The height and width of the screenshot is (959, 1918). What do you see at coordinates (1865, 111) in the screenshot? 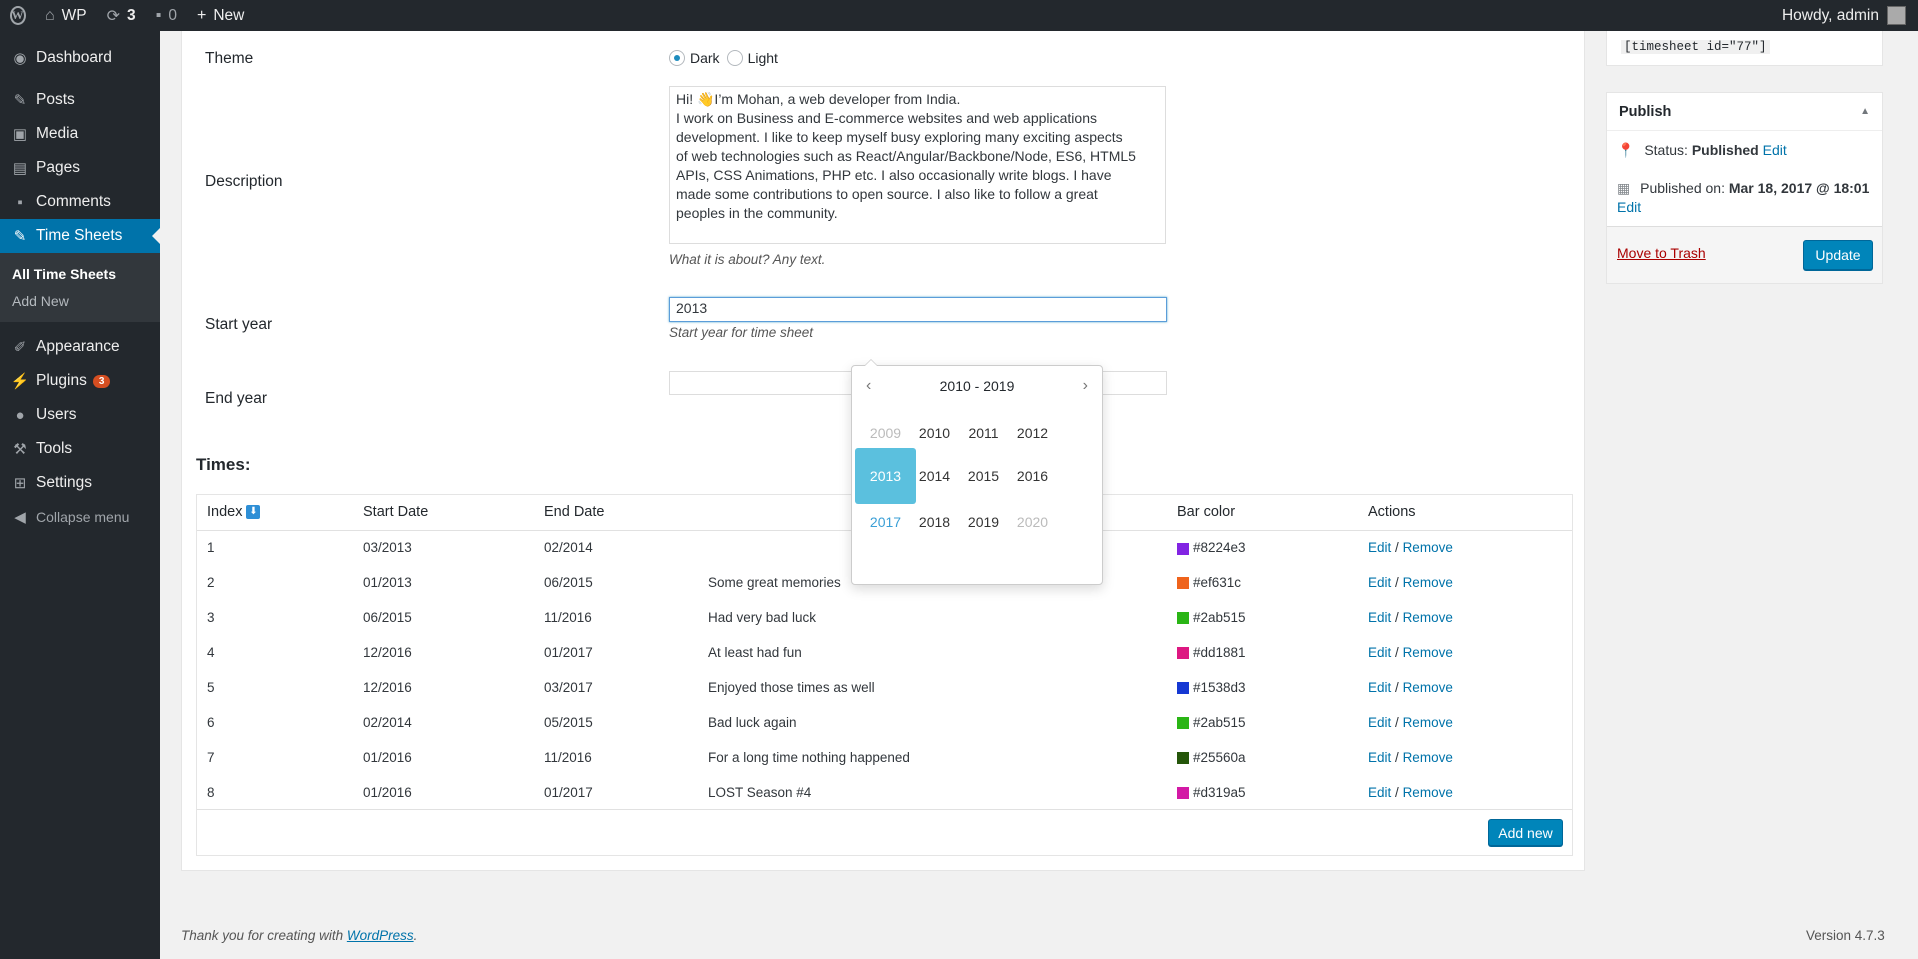
I see `collapse-triangle-icon: ▲` at bounding box center [1865, 111].